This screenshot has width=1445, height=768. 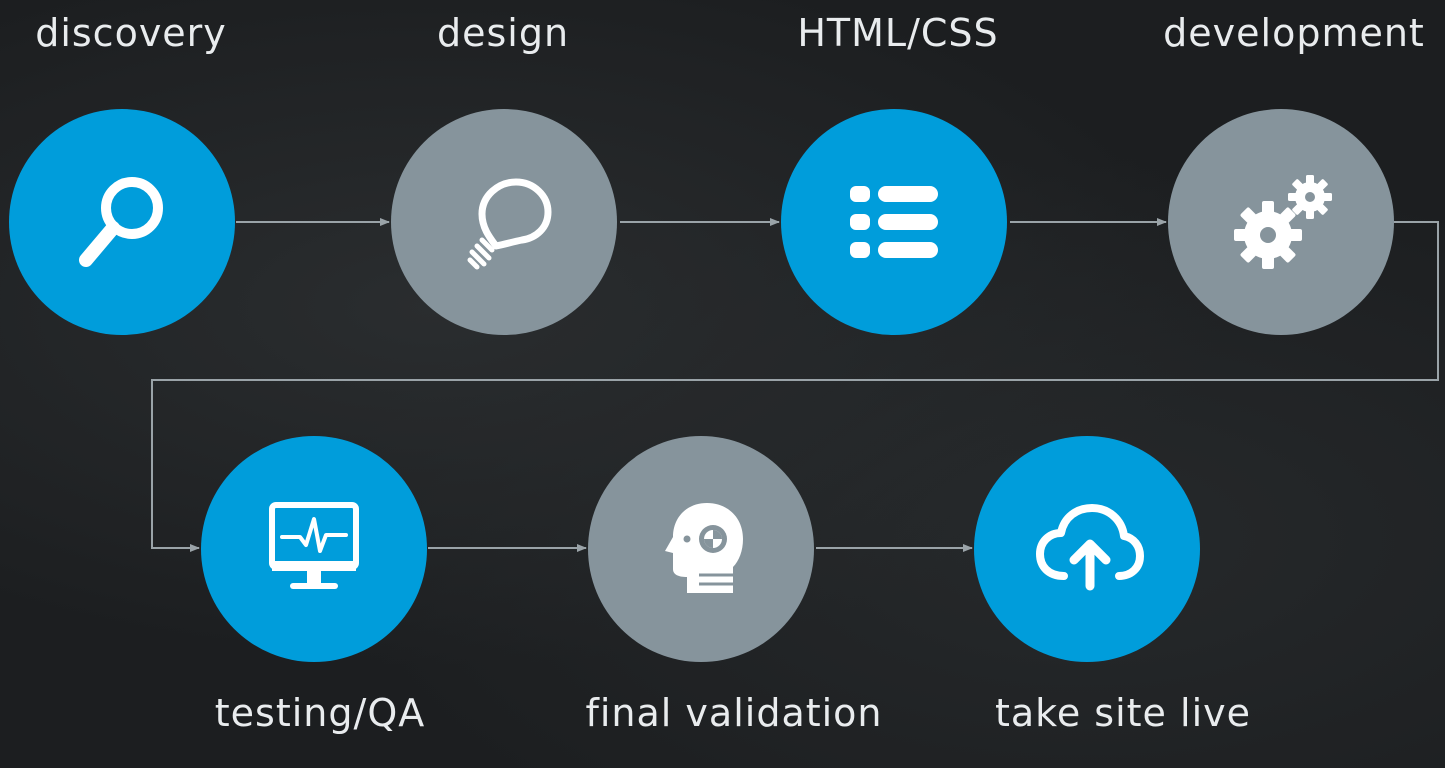 What do you see at coordinates (898, 33) in the screenshot?
I see `step-label-html-css: HTML/CSS` at bounding box center [898, 33].